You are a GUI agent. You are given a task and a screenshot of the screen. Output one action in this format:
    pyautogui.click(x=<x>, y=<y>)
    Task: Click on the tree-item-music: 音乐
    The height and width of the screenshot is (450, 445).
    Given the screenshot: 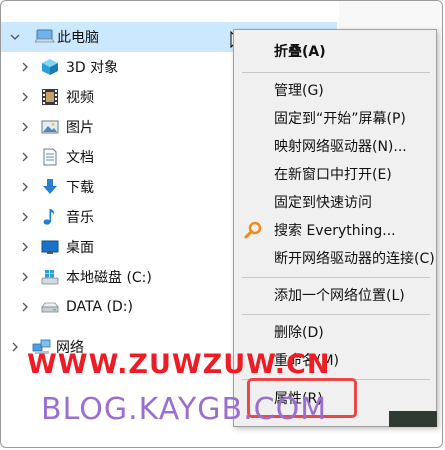 What is the action you would take?
    pyautogui.click(x=116, y=217)
    